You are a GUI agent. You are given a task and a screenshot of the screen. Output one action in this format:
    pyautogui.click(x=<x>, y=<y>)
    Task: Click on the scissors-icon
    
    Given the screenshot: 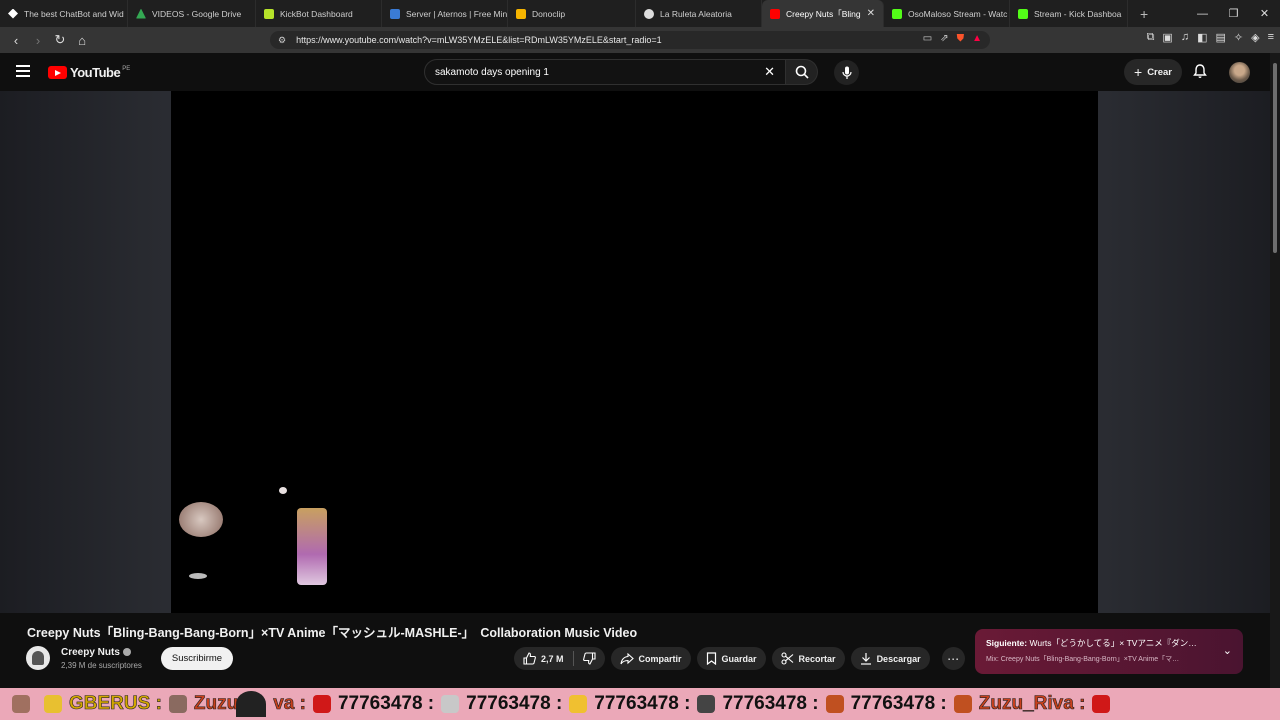 What is the action you would take?
    pyautogui.click(x=786, y=658)
    